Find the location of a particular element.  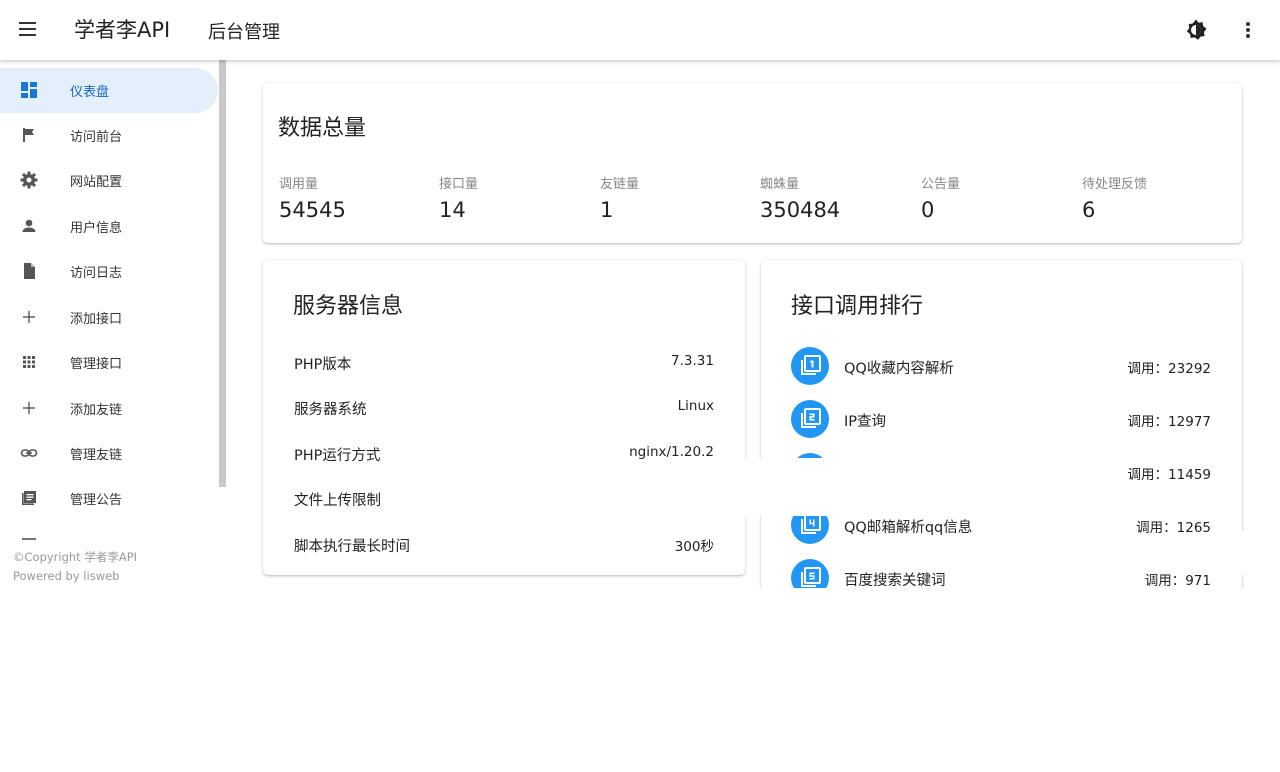

stat-apis: 接口量 14 is located at coordinates (458, 197).